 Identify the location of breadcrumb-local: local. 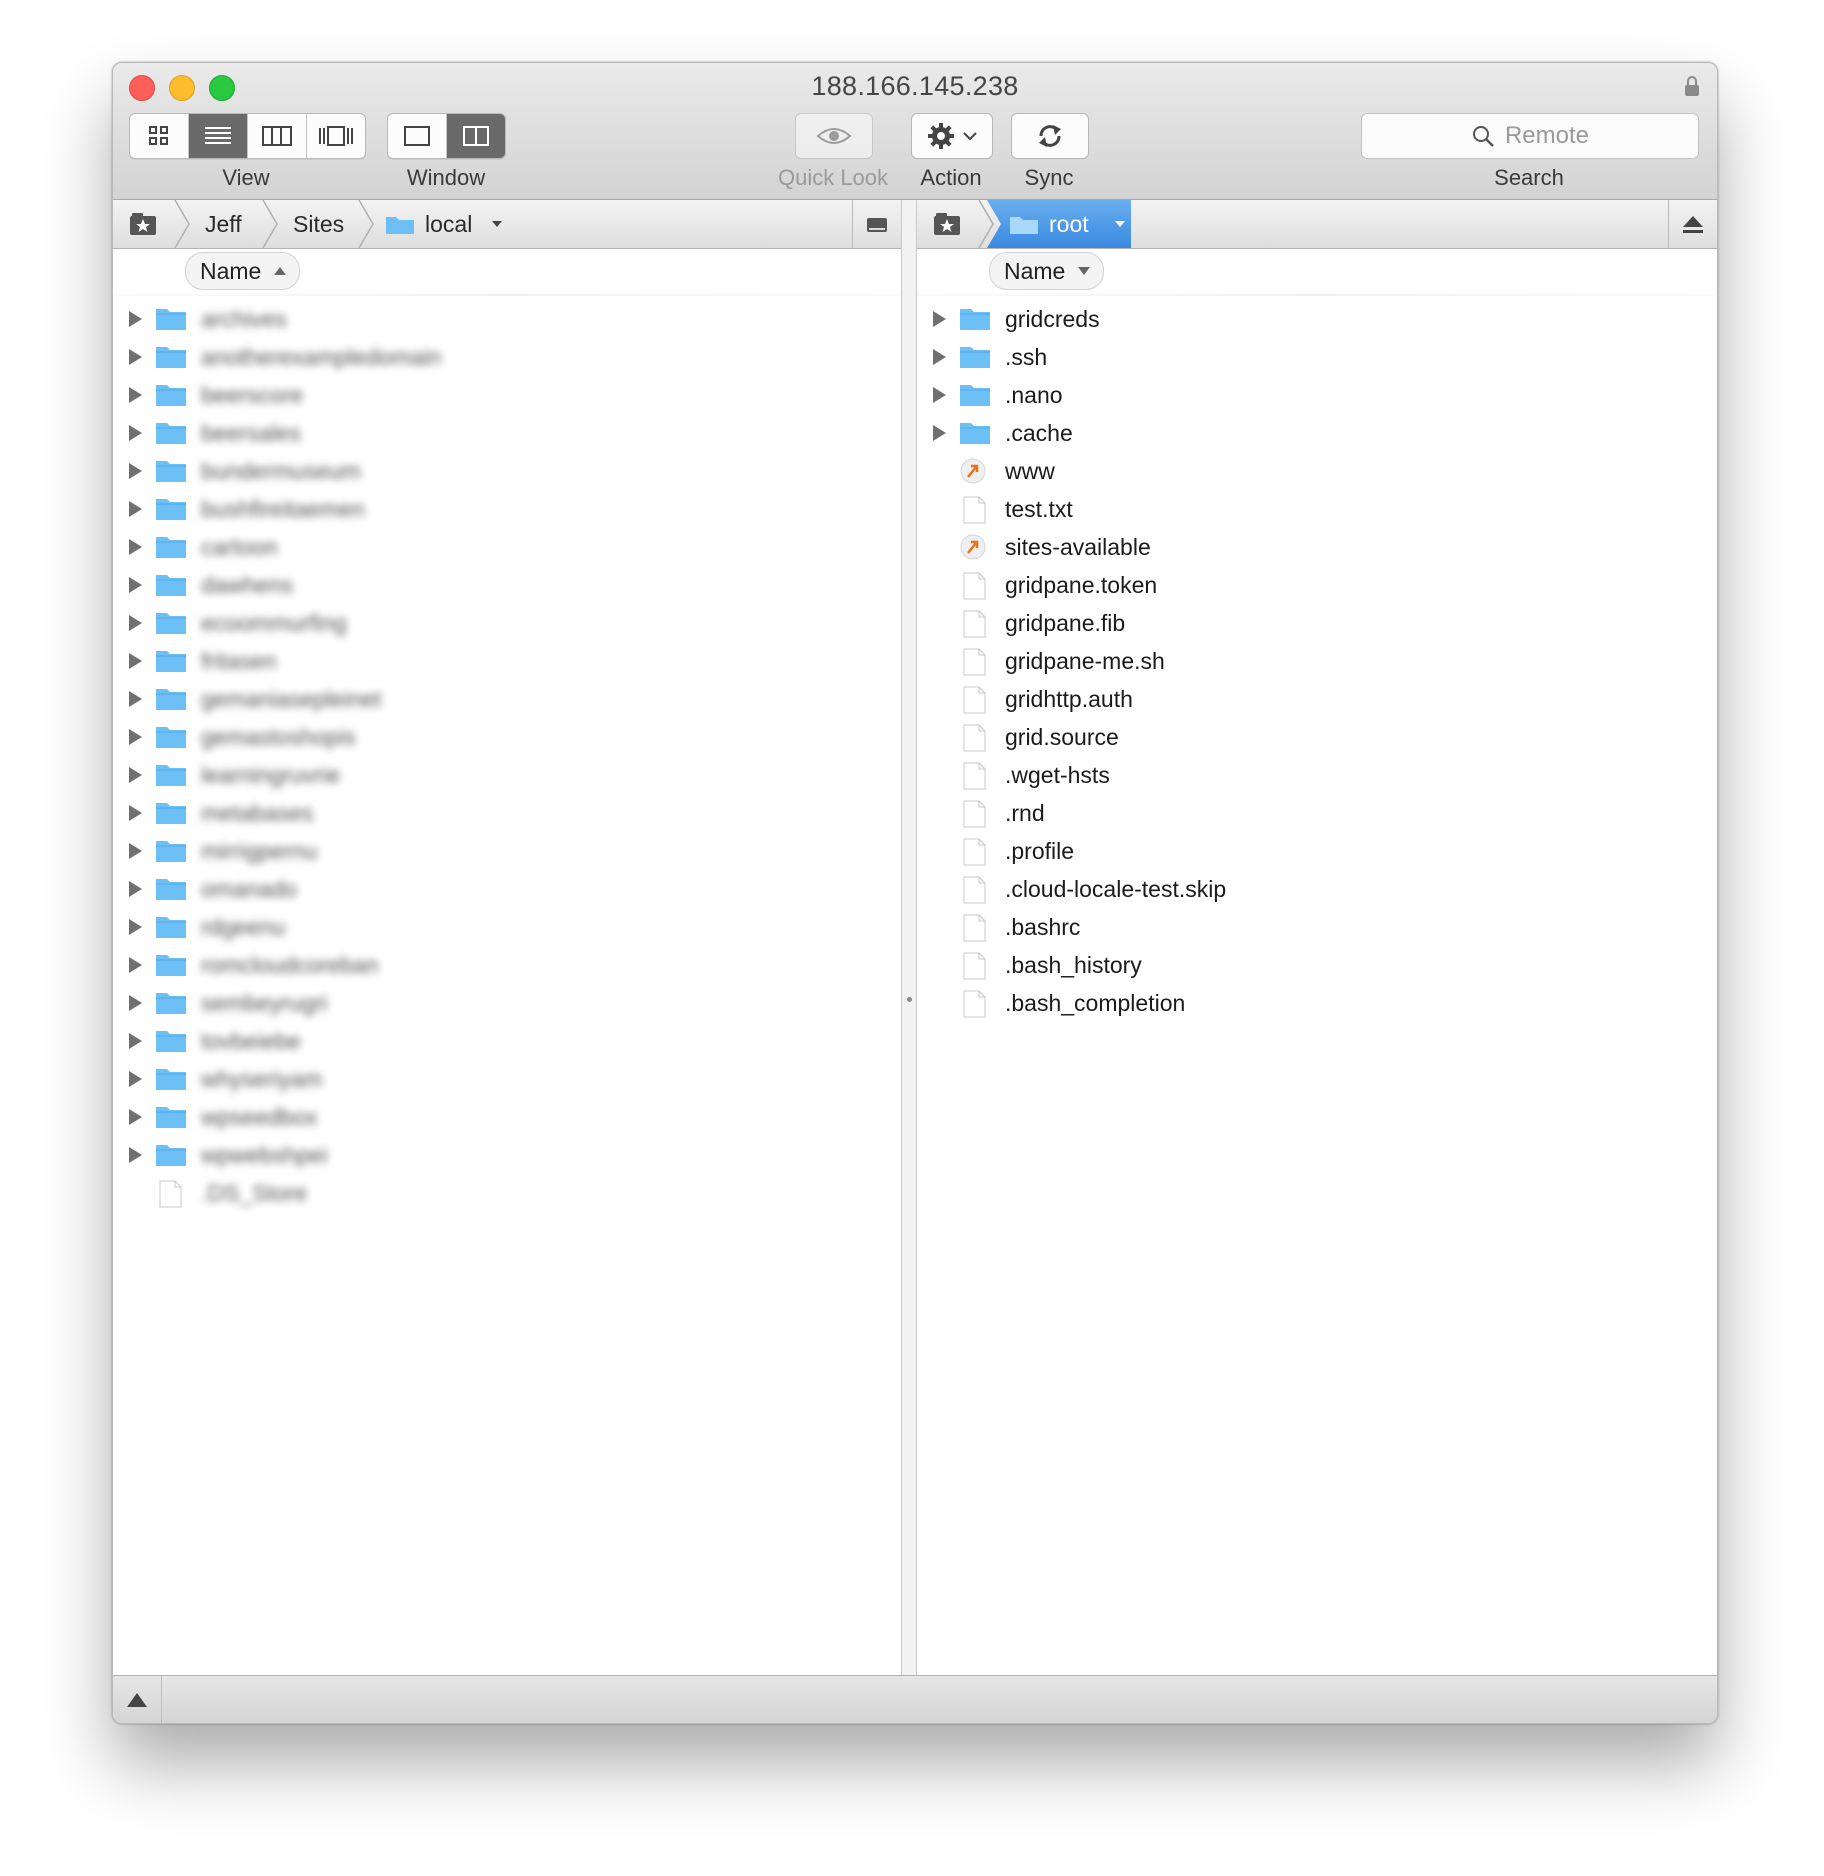
(444, 224).